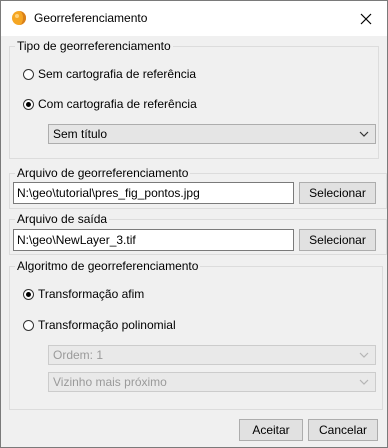 The image size is (388, 448). Describe the element at coordinates (337, 193) in the screenshot. I see `selecionar-geo-button: Selecionar` at that location.